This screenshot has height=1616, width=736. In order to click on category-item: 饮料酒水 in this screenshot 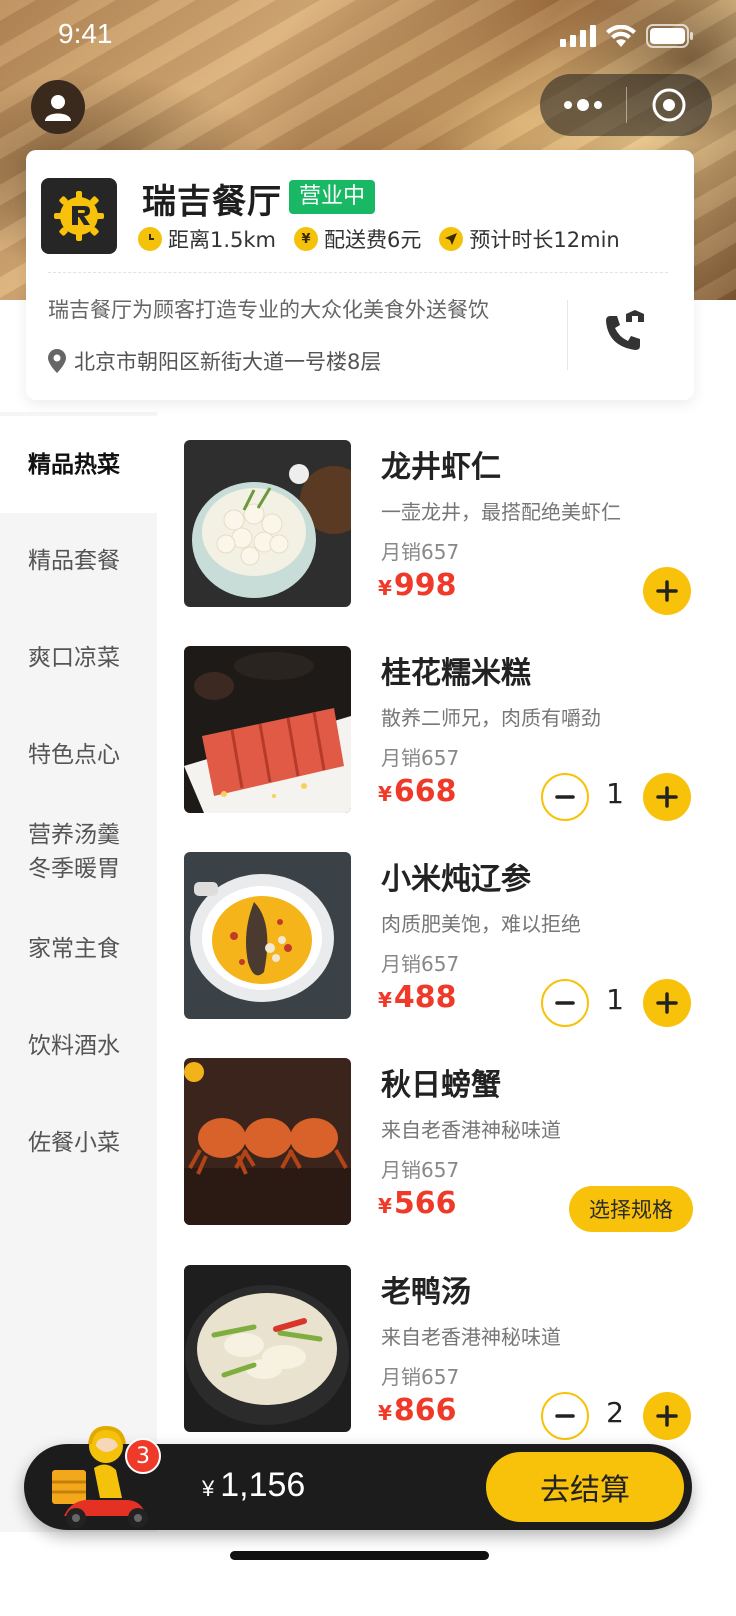, I will do `click(78, 1045)`.